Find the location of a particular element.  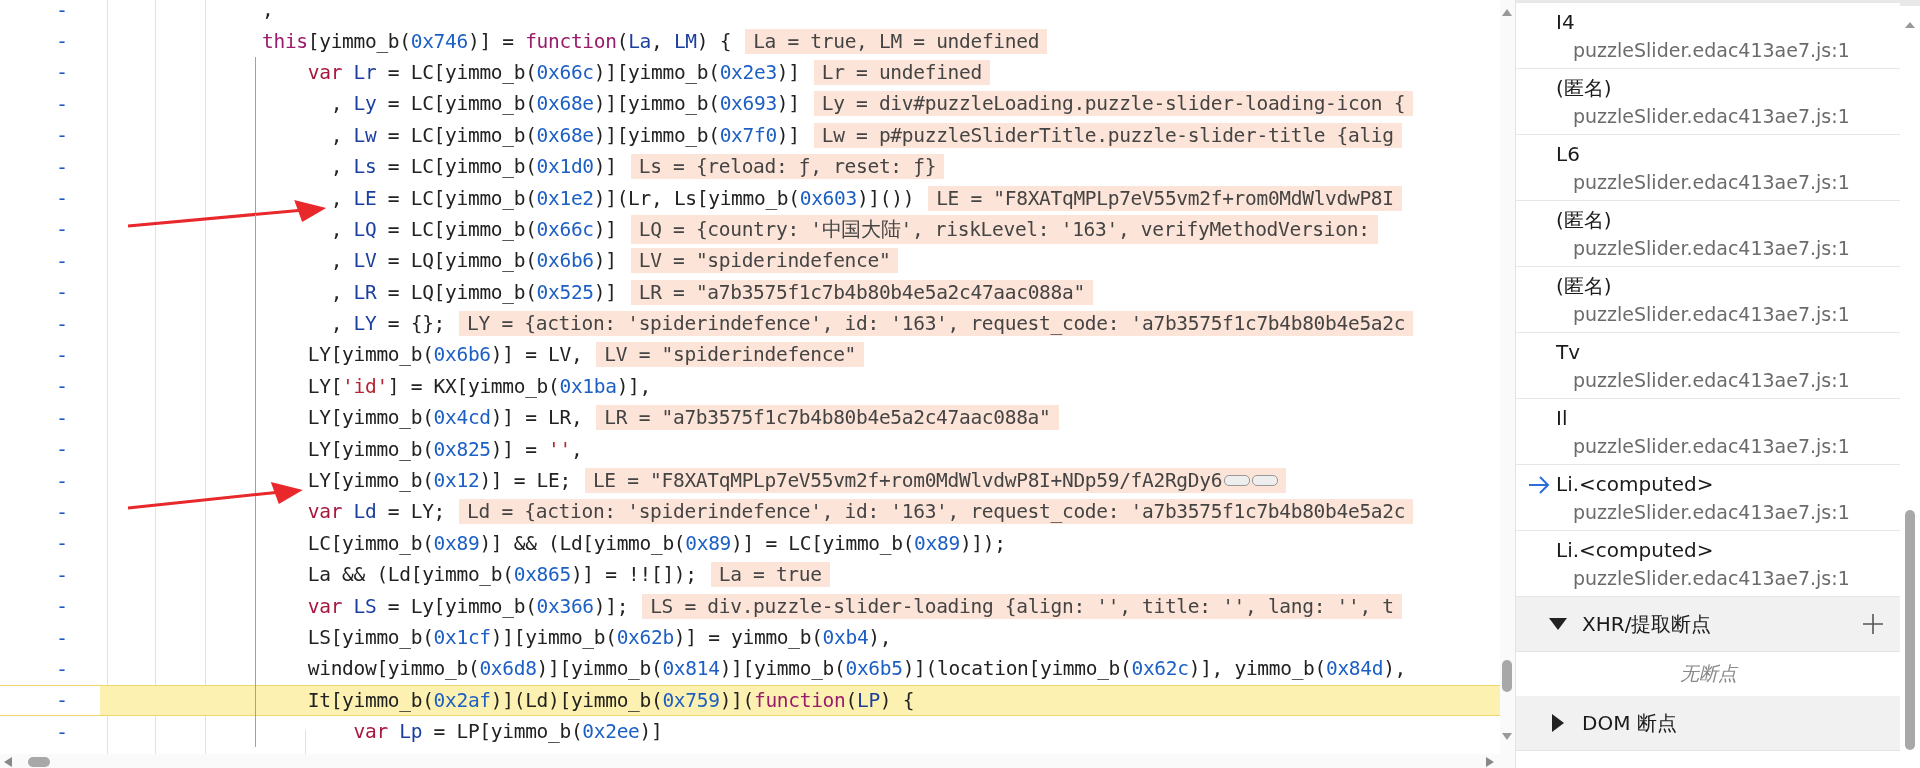

empty-message: 无断点 is located at coordinates (1708, 673).